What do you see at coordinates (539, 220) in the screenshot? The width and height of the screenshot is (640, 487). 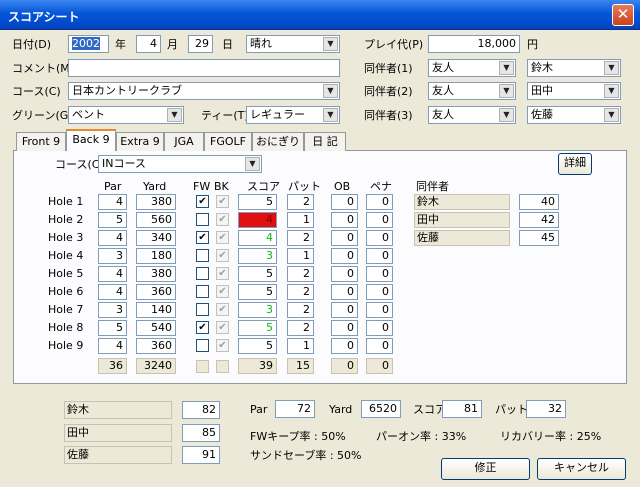 I see `companion-score-value: 42` at bounding box center [539, 220].